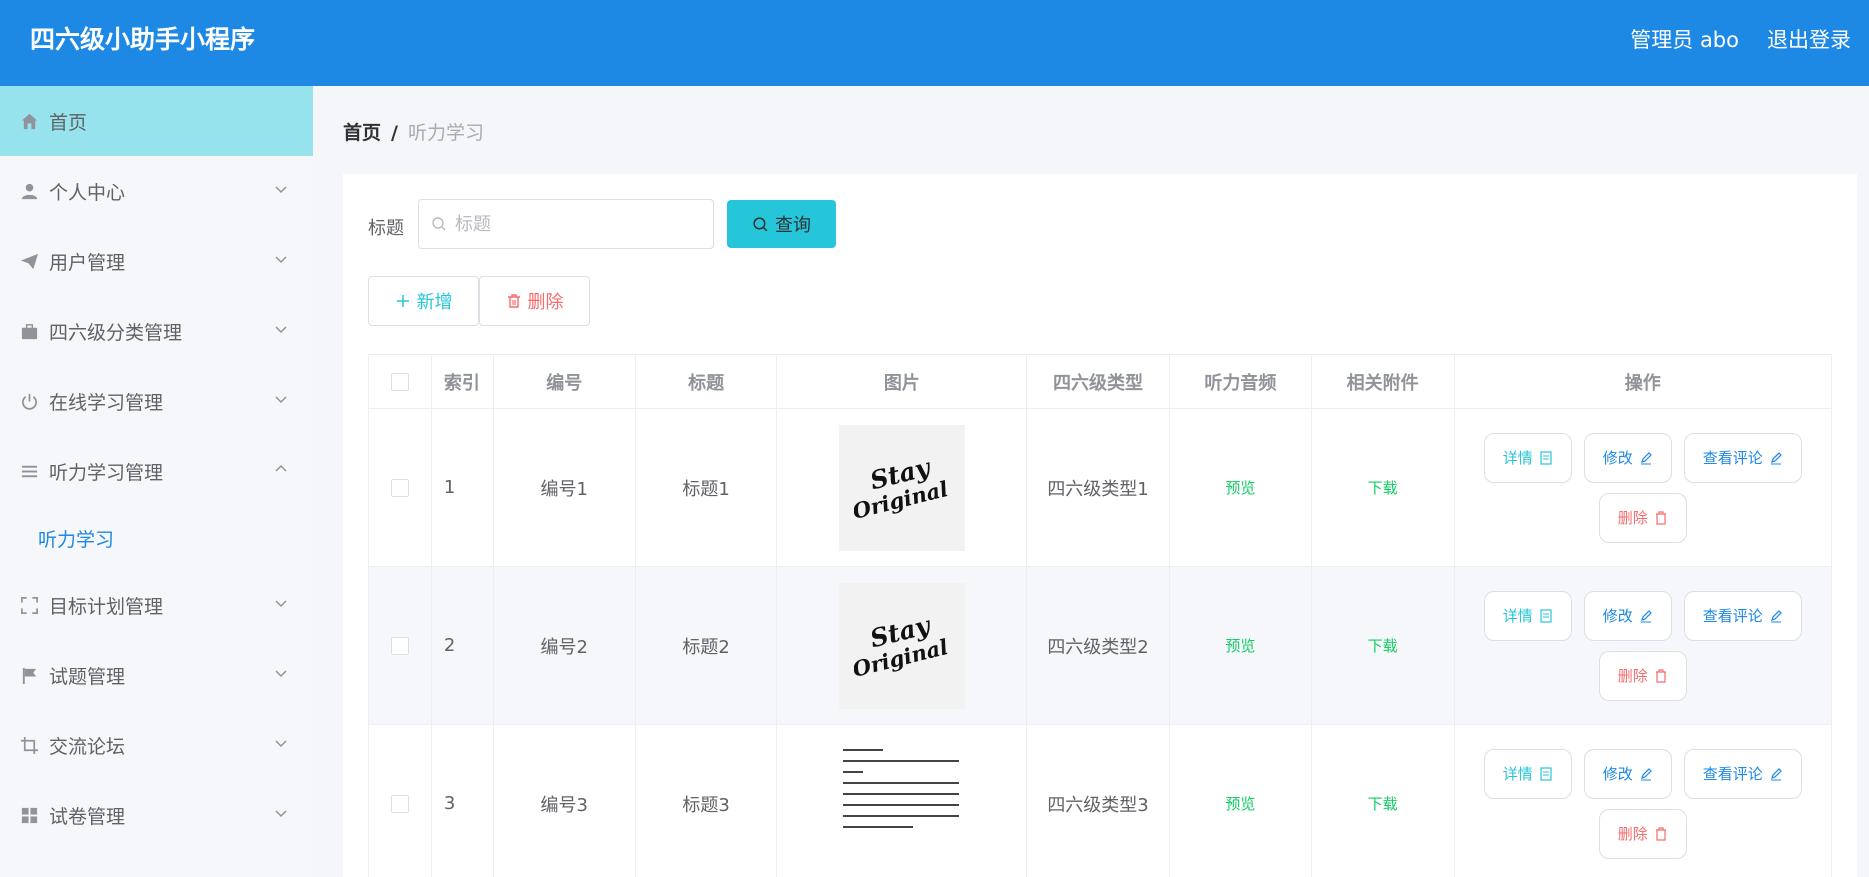 Image resolution: width=1869 pixels, height=877 pixels. I want to click on briefcase-icon, so click(29, 331).